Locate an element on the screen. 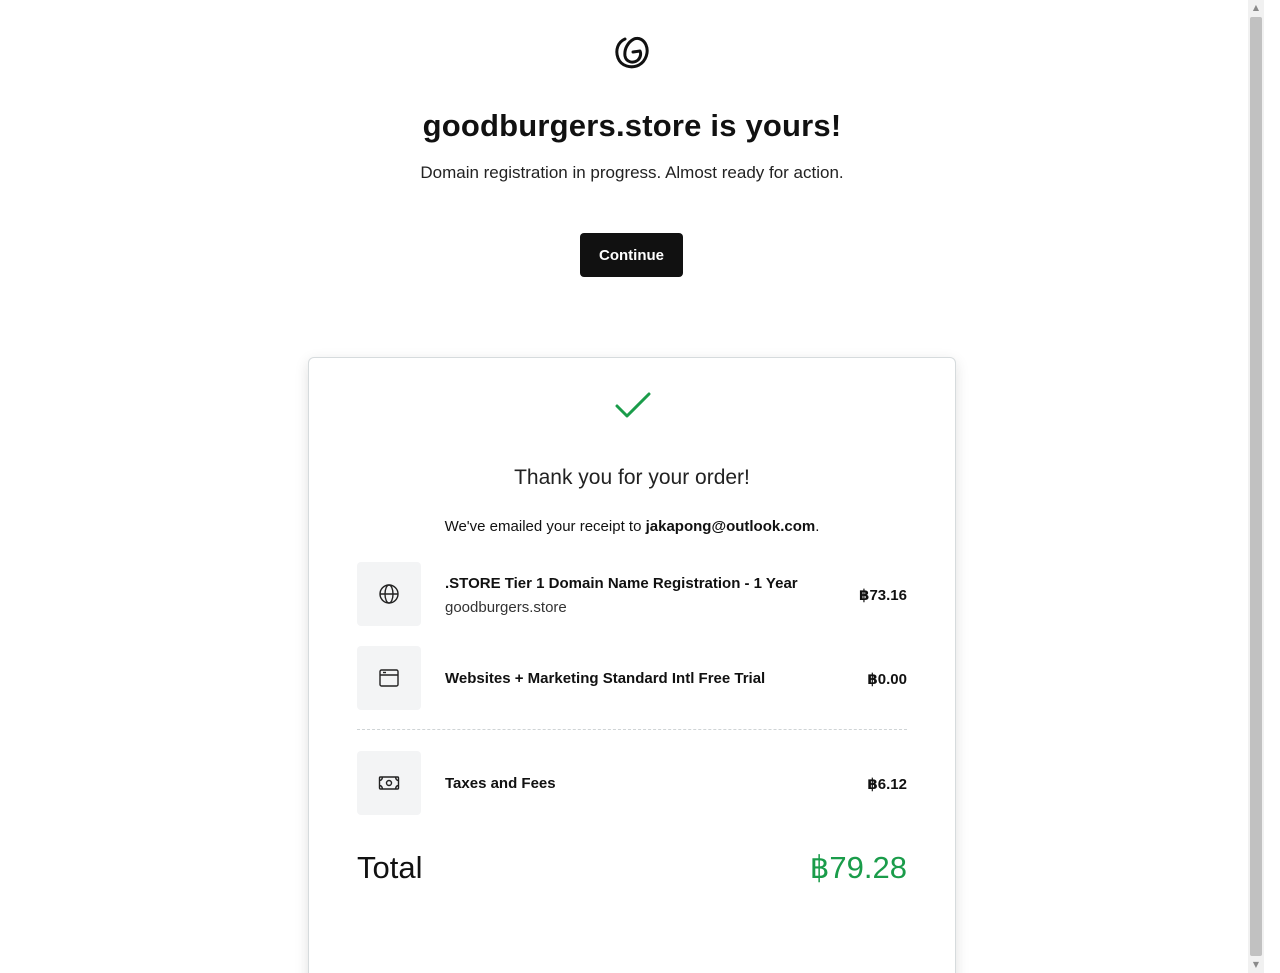 This screenshot has width=1280, height=973. order-item-taxes: Taxes and Fees ฿6.12 is located at coordinates (632, 783).